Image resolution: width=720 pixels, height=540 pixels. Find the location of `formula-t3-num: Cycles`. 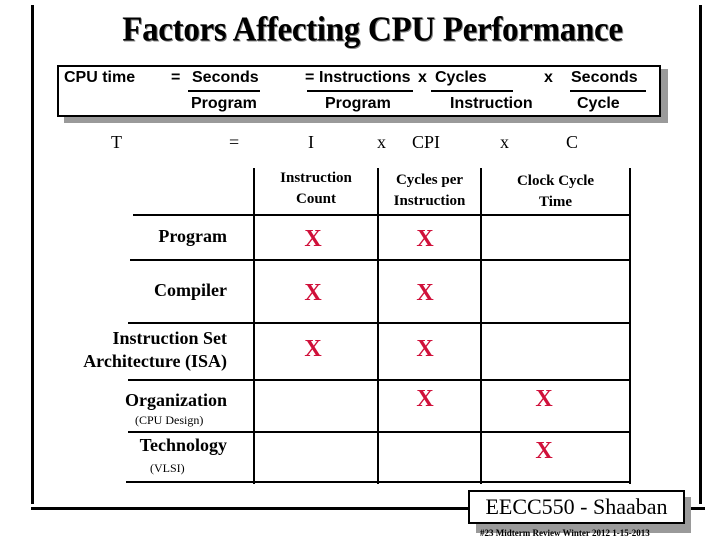

formula-t3-num: Cycles is located at coordinates (461, 77).